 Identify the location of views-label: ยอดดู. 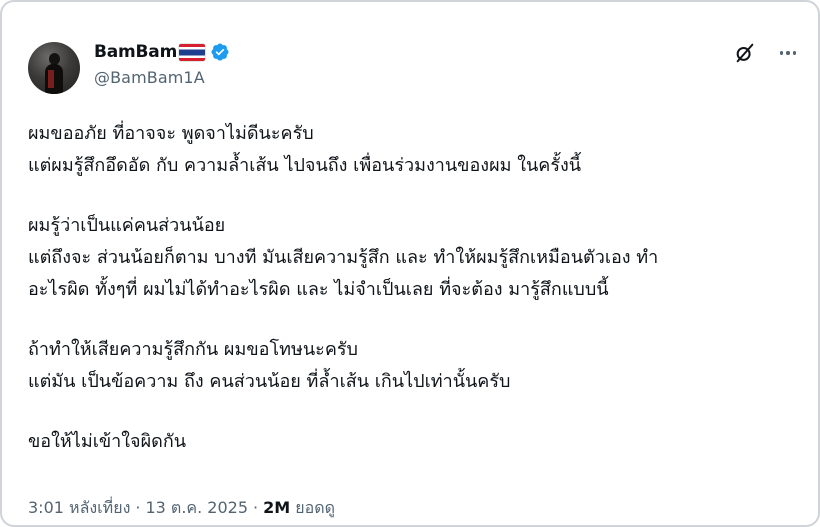
(315, 507).